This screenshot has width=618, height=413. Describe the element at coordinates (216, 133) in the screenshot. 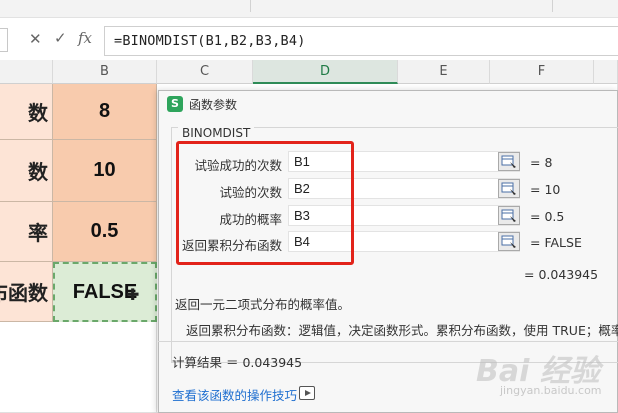

I see `function-name: BINOMDIST` at that location.